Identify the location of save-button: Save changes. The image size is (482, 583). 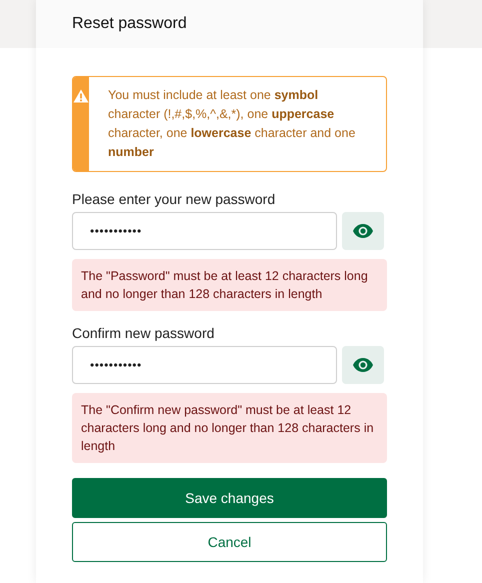
(229, 498).